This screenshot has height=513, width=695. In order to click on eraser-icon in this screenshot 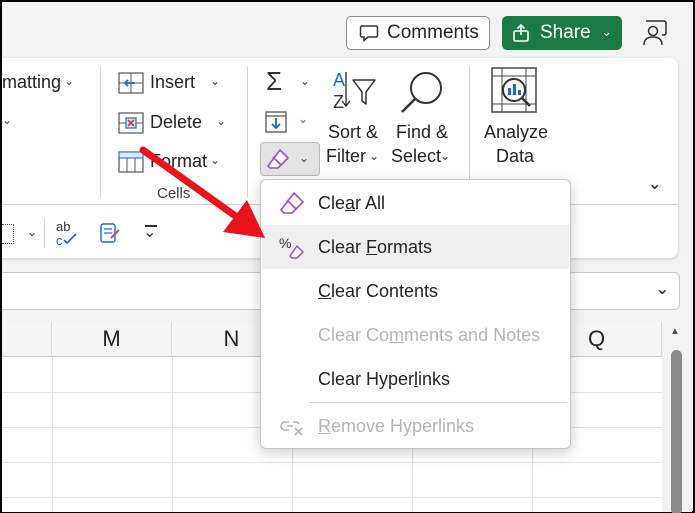, I will do `click(292, 203)`.